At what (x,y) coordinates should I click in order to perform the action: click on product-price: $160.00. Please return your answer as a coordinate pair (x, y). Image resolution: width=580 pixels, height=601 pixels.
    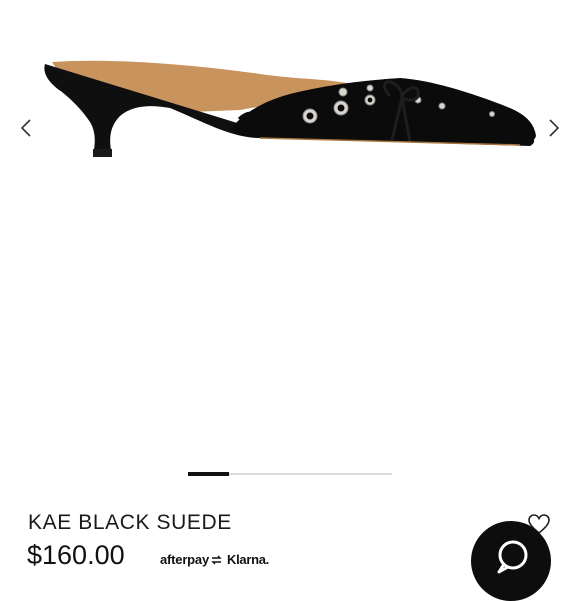
    Looking at the image, I should click on (76, 555).